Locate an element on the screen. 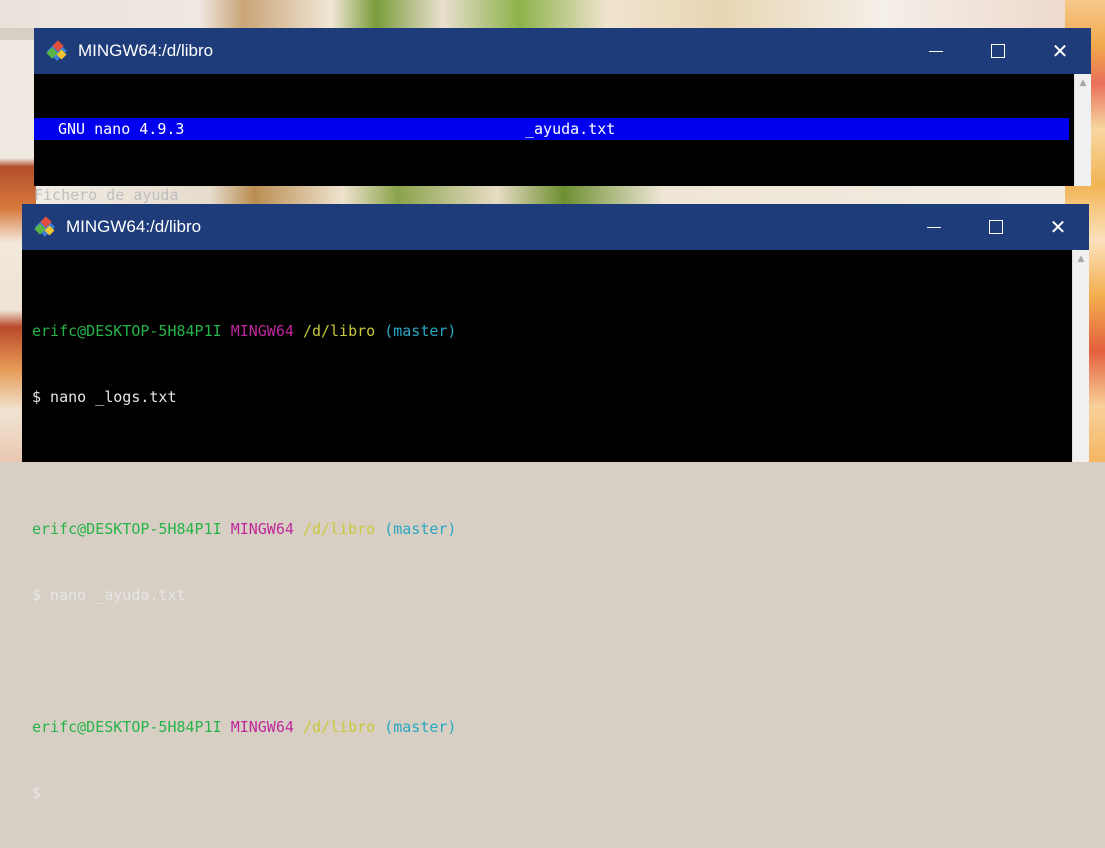 The image size is (1105, 848). nano-version: GNU nano 4.9.3 is located at coordinates (121, 129).